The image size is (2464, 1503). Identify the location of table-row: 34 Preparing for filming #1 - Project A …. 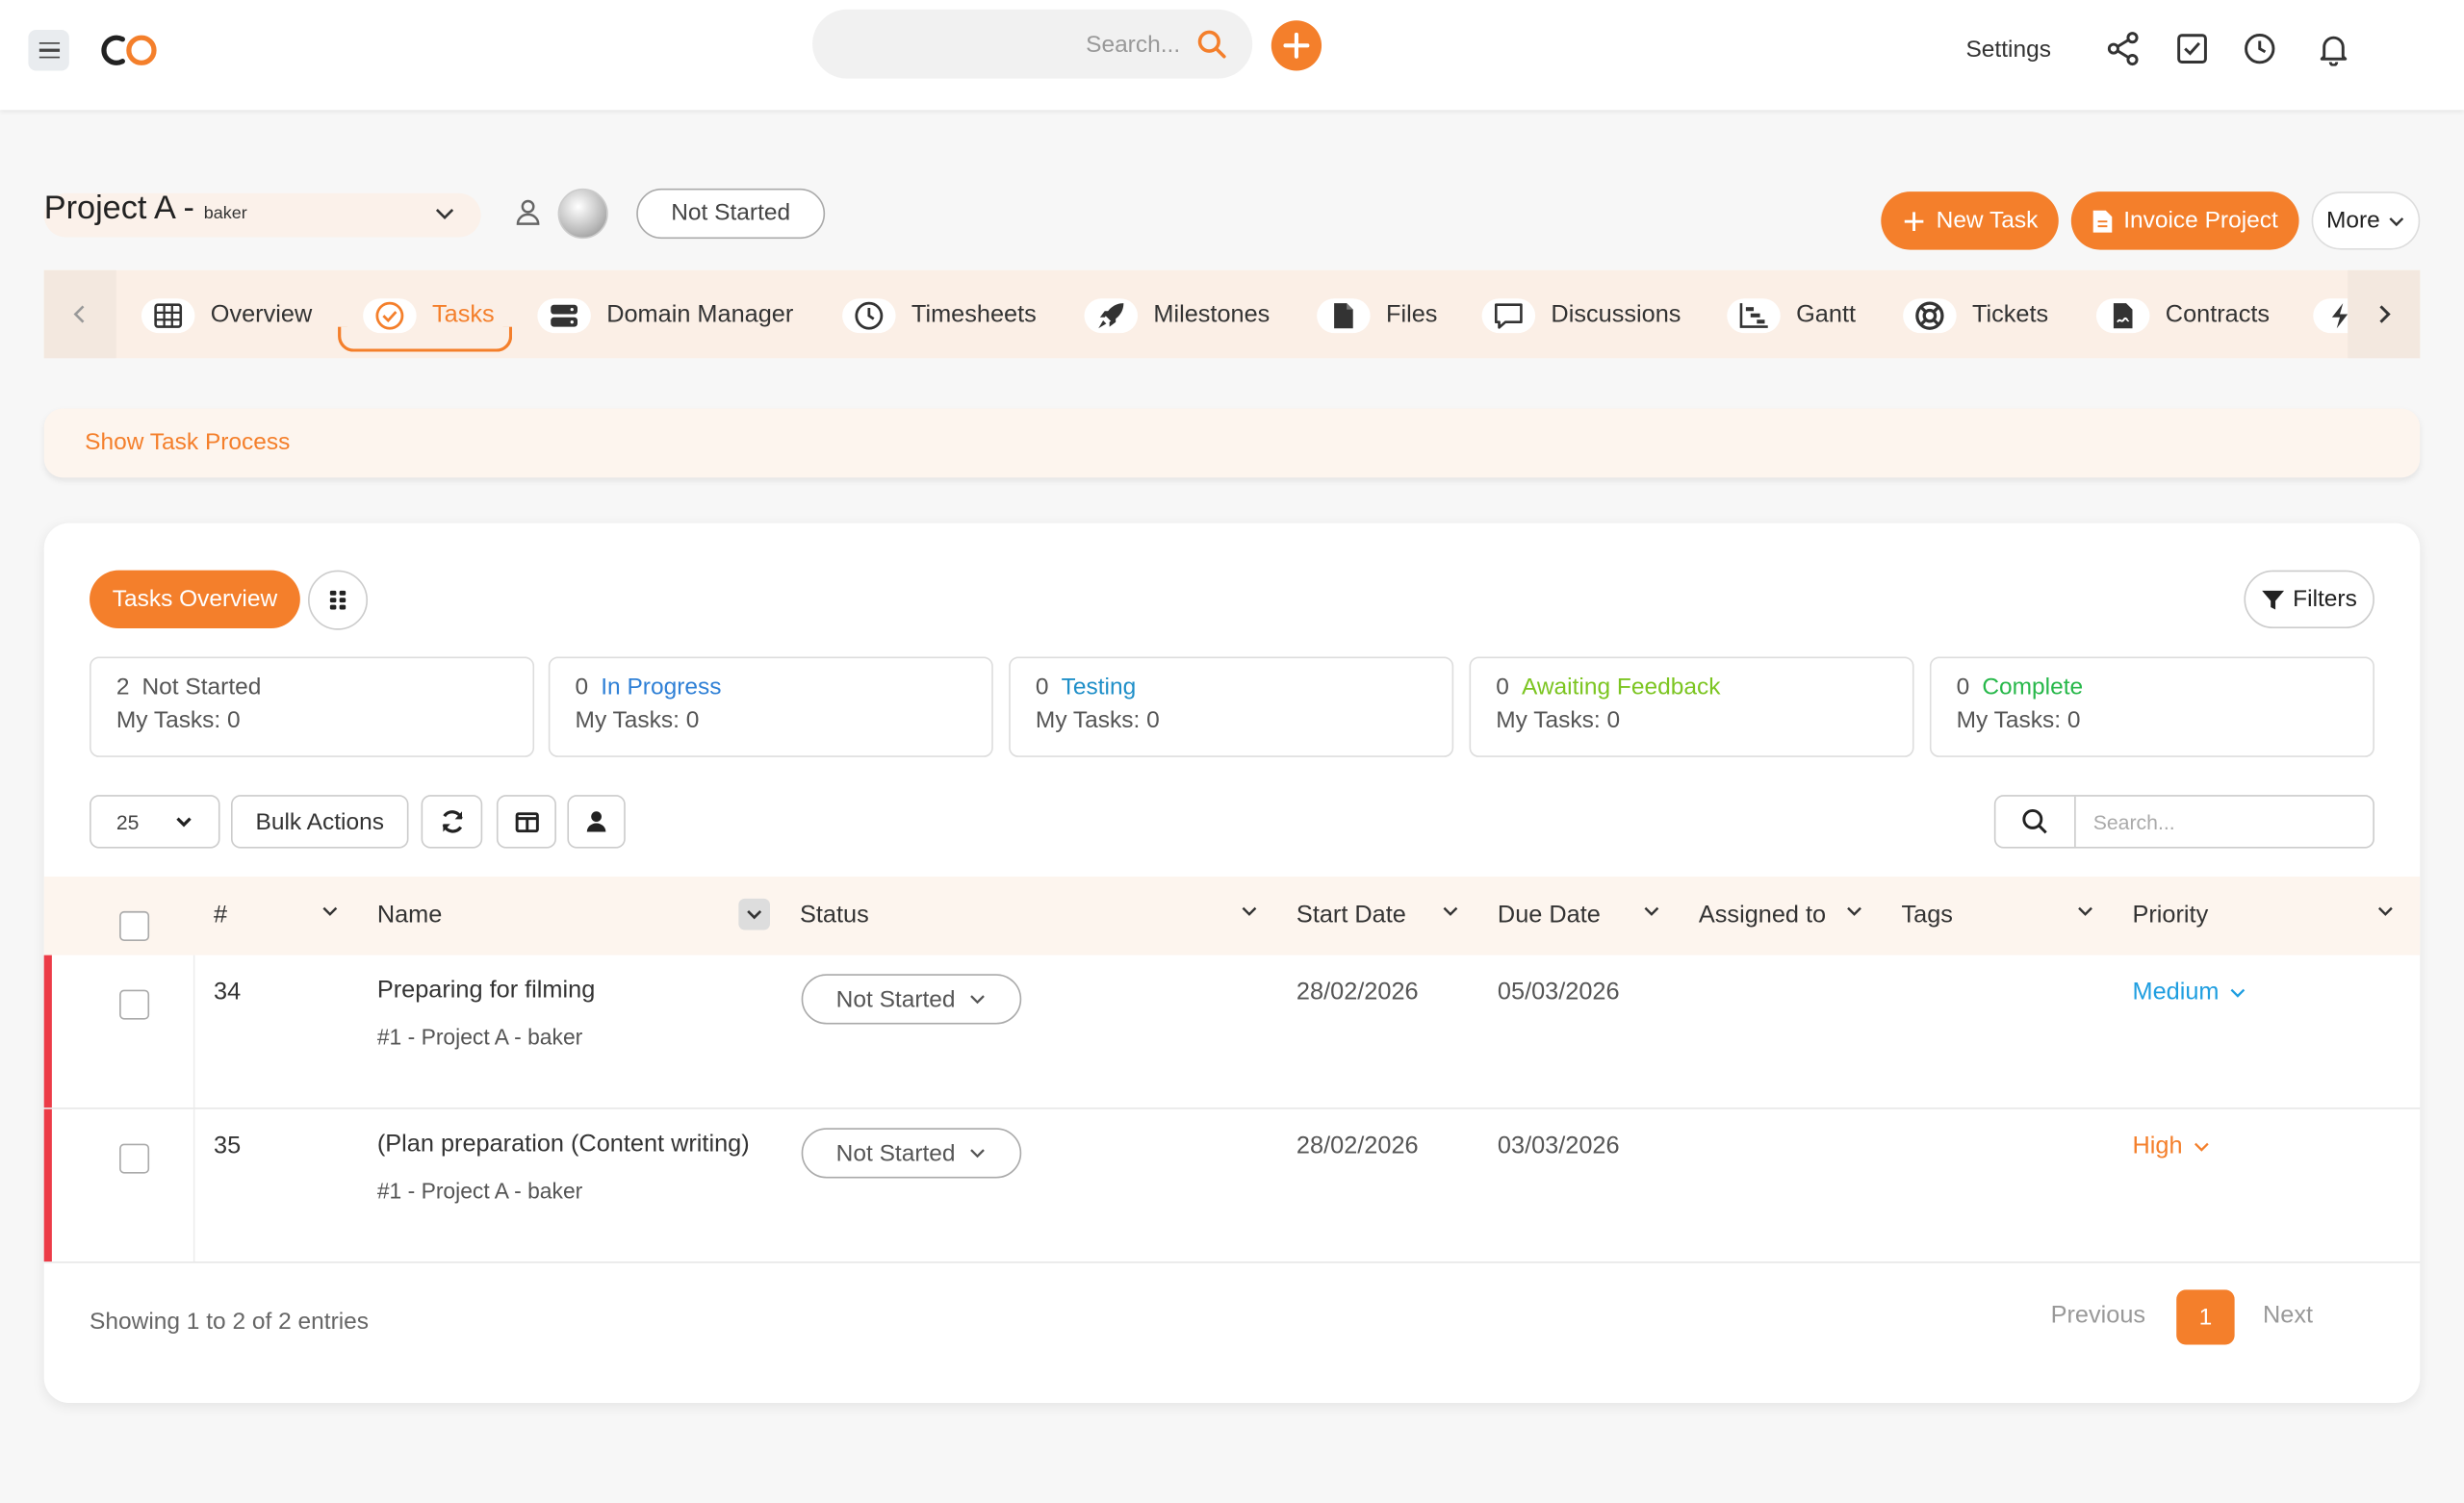
(1232, 1032).